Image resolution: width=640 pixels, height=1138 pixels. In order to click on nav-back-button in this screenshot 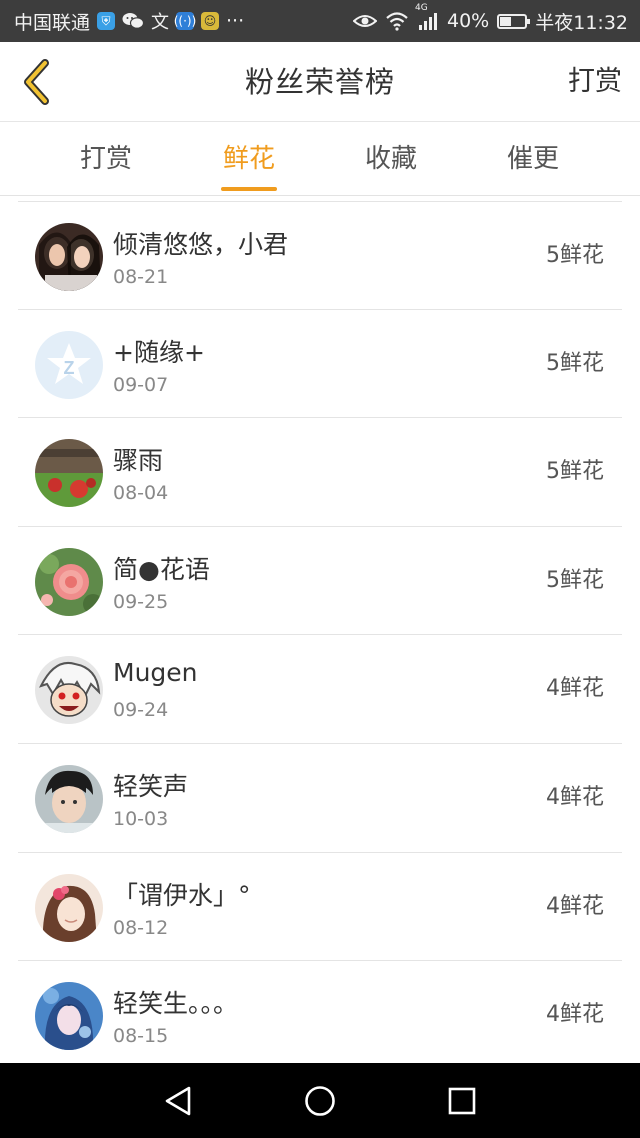, I will do `click(178, 1100)`.